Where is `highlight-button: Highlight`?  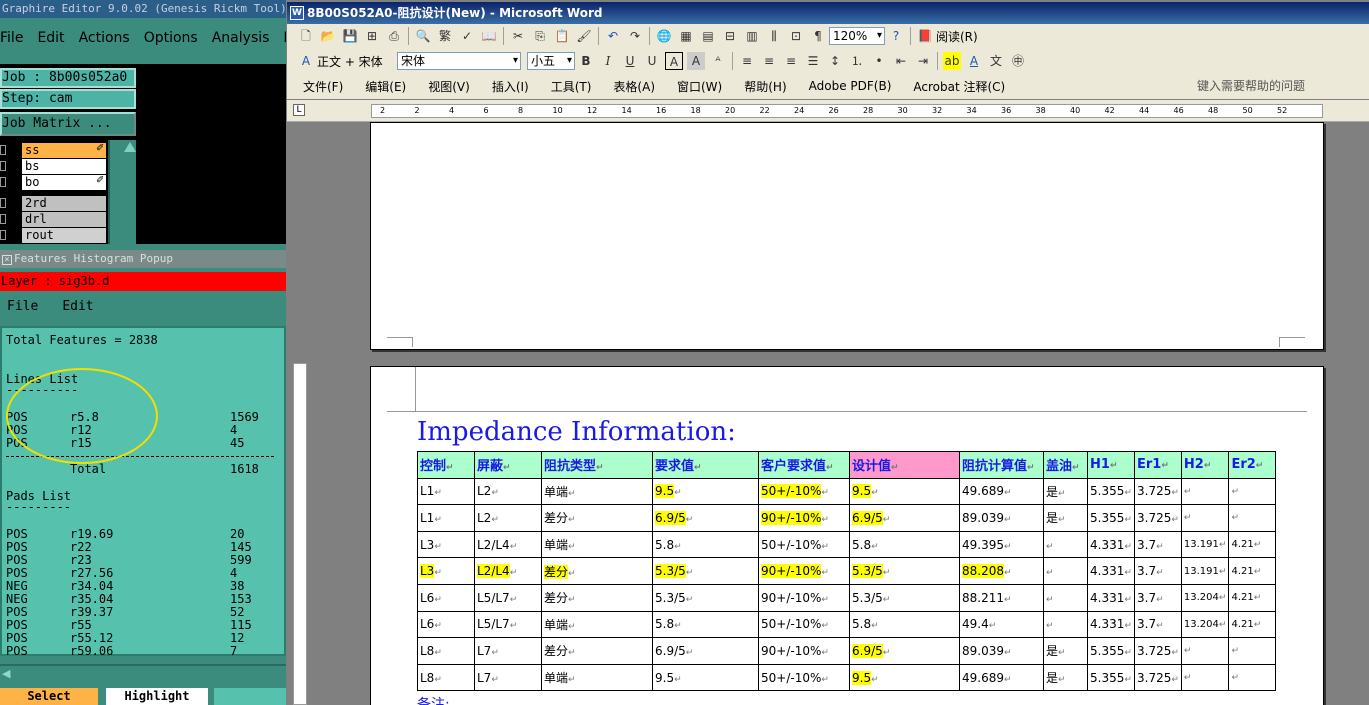
highlight-button: Highlight is located at coordinates (157, 696).